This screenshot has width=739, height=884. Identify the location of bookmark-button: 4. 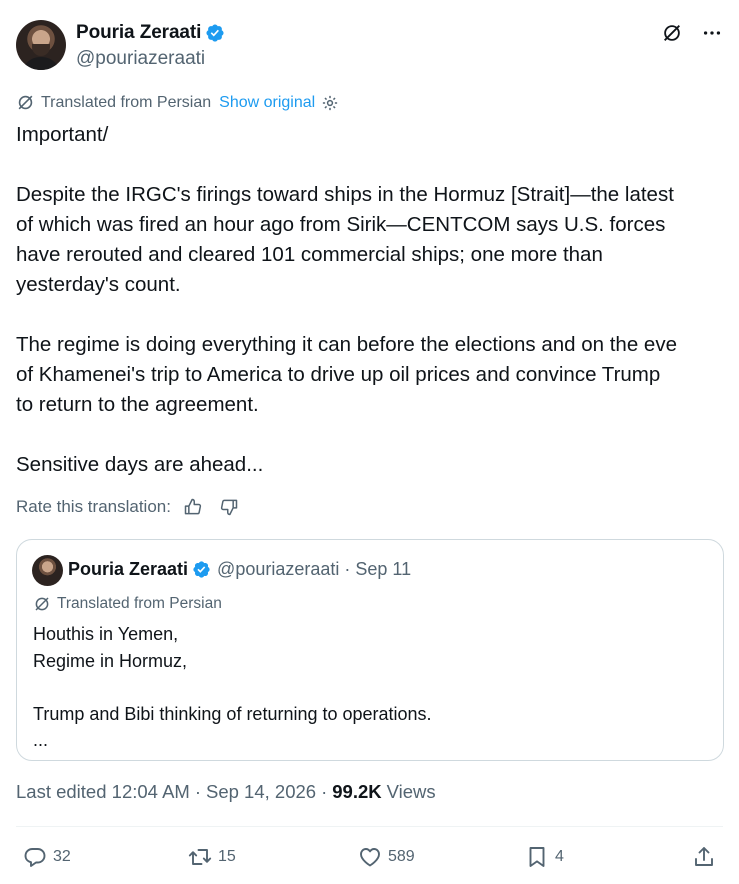
(544, 857).